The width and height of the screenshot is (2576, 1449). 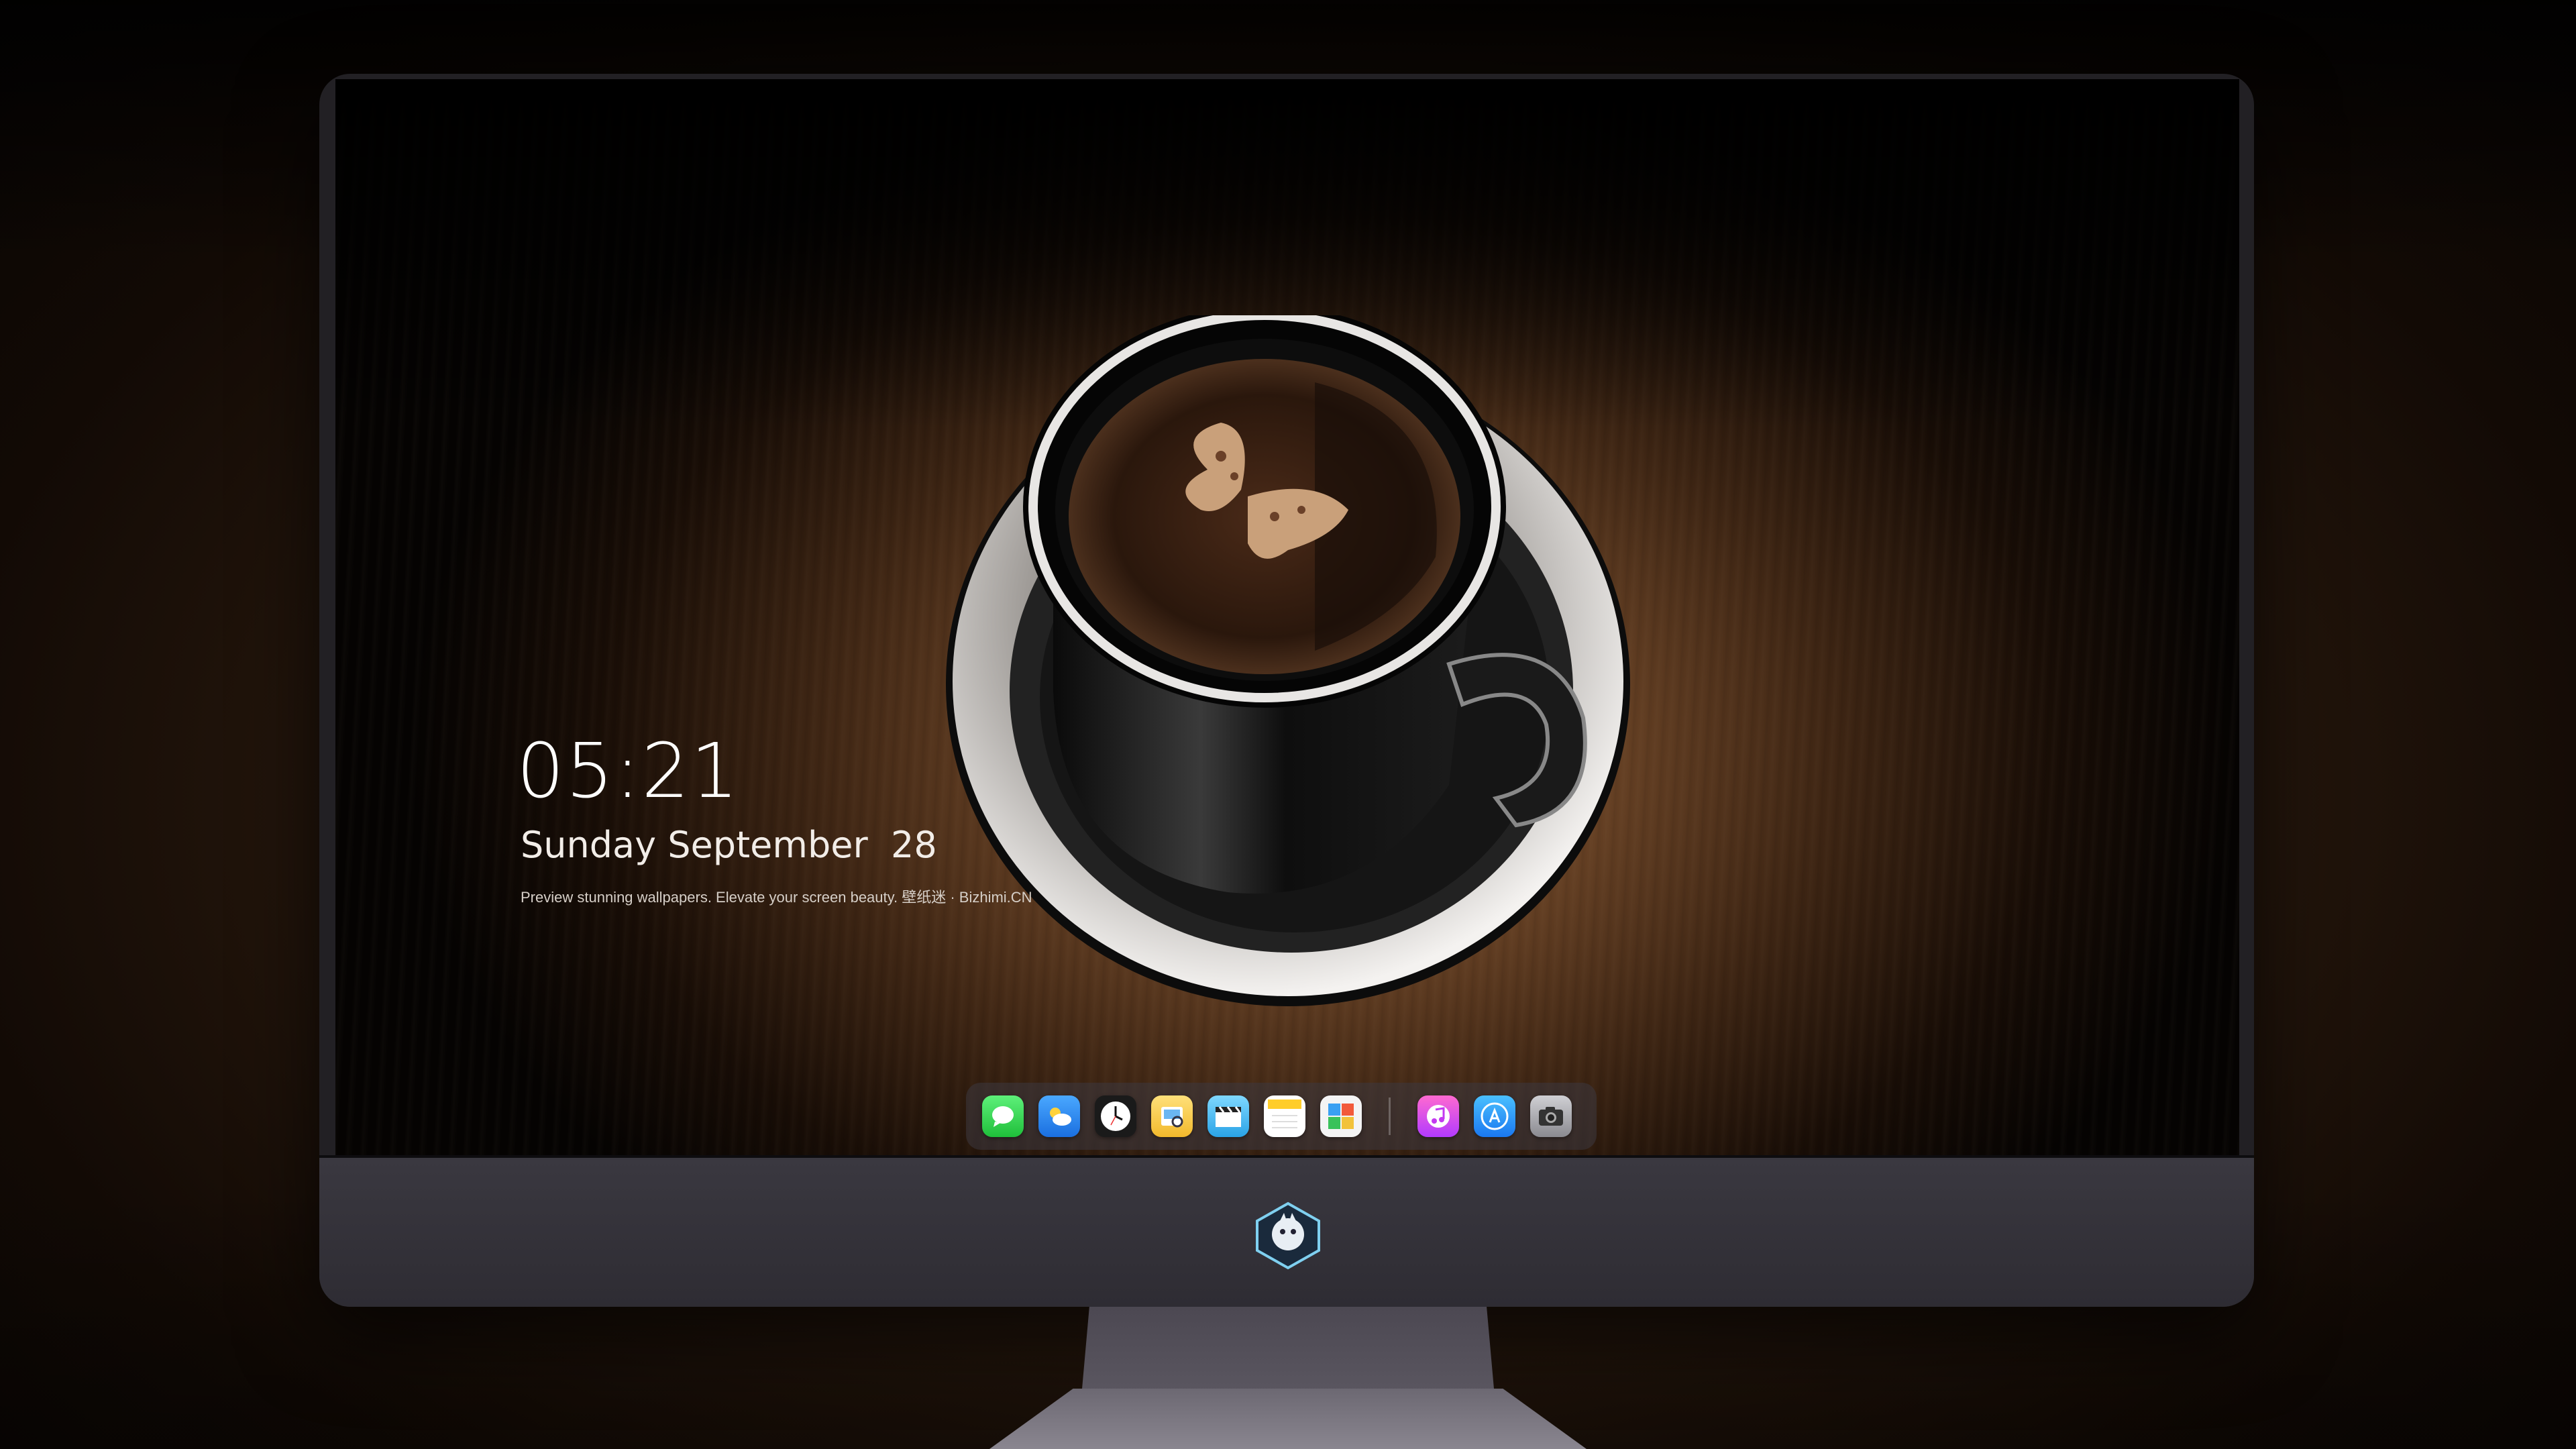 What do you see at coordinates (729, 845) in the screenshot?
I see `lock-date: Sunday September 28` at bounding box center [729, 845].